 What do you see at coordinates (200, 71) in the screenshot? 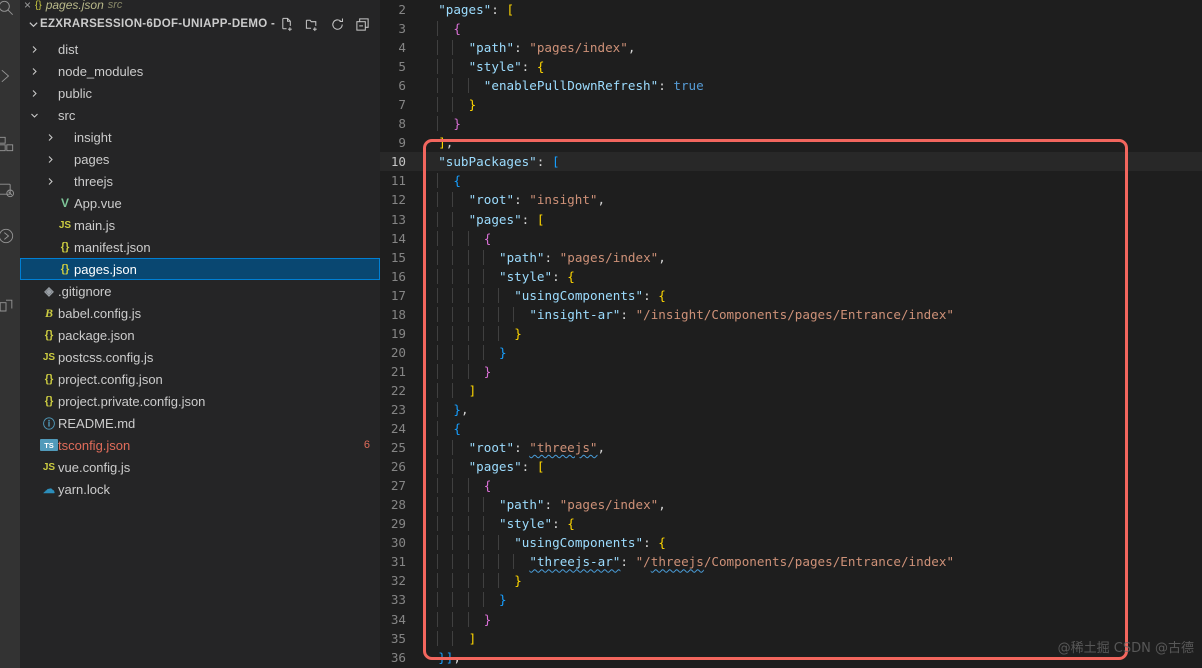
I see `tree-item-node-modules: node_modules` at bounding box center [200, 71].